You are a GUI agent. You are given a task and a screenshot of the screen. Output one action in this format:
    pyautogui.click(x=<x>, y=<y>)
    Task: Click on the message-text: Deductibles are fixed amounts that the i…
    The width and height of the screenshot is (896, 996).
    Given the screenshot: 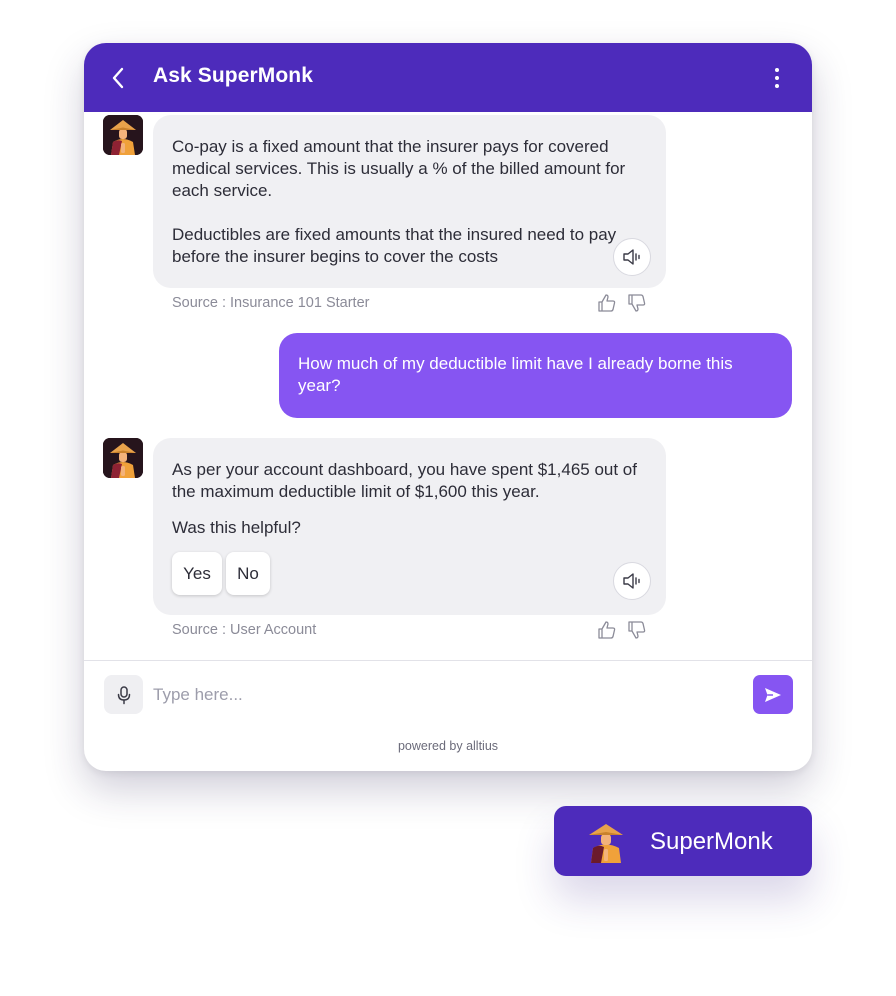 What is the action you would take?
    pyautogui.click(x=394, y=245)
    